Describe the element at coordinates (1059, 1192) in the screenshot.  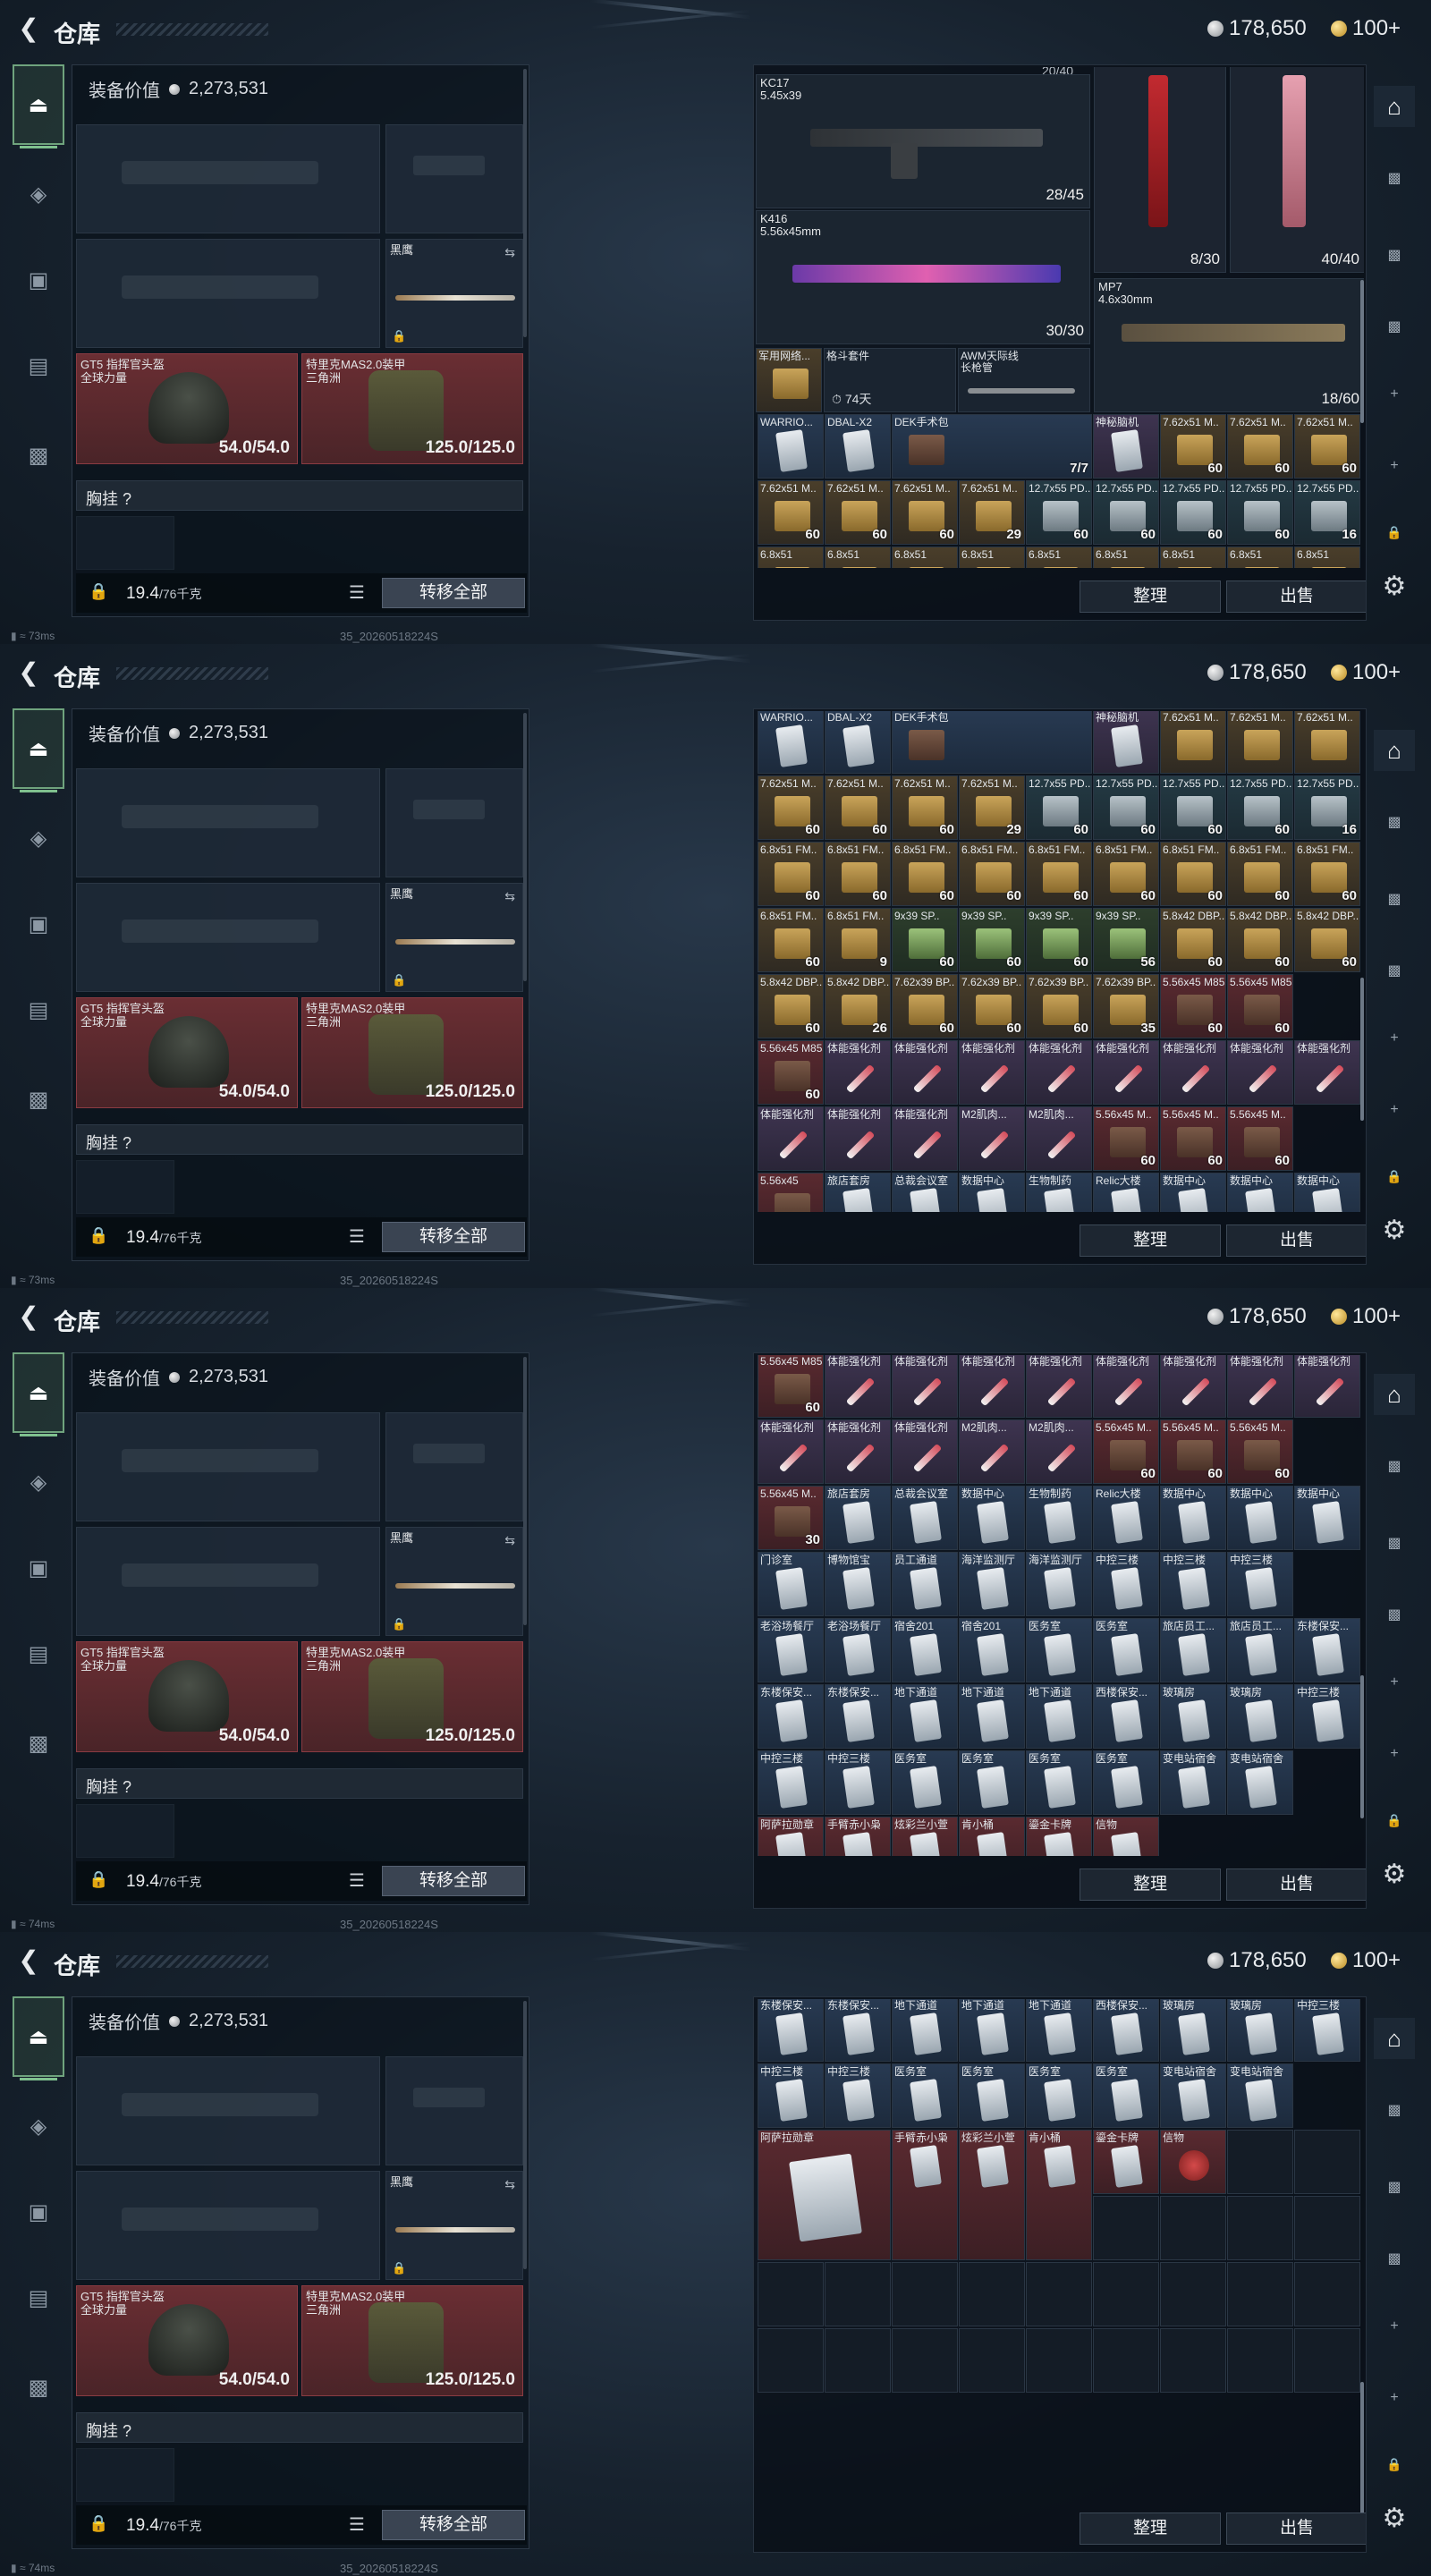
I see `grid-item: 生物制药` at that location.